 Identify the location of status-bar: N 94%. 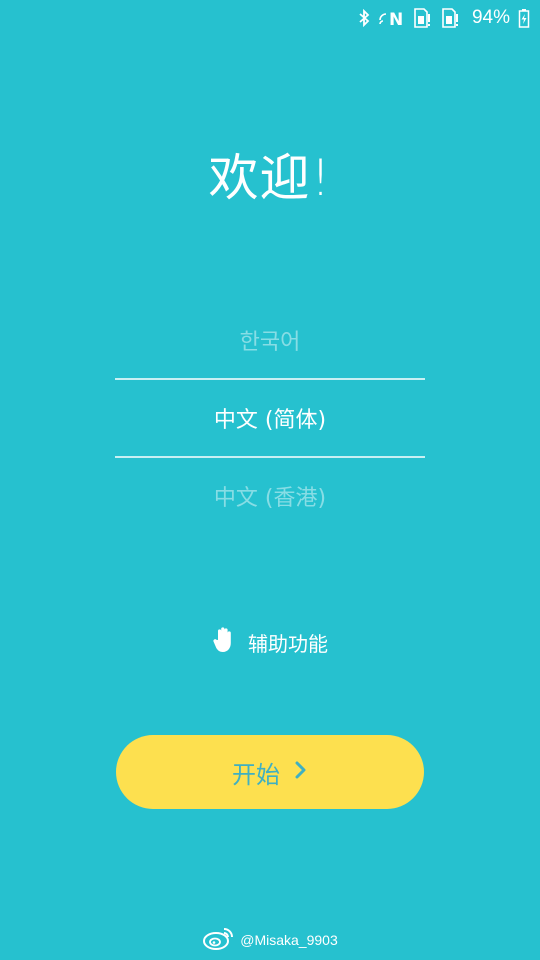
(270, 18).